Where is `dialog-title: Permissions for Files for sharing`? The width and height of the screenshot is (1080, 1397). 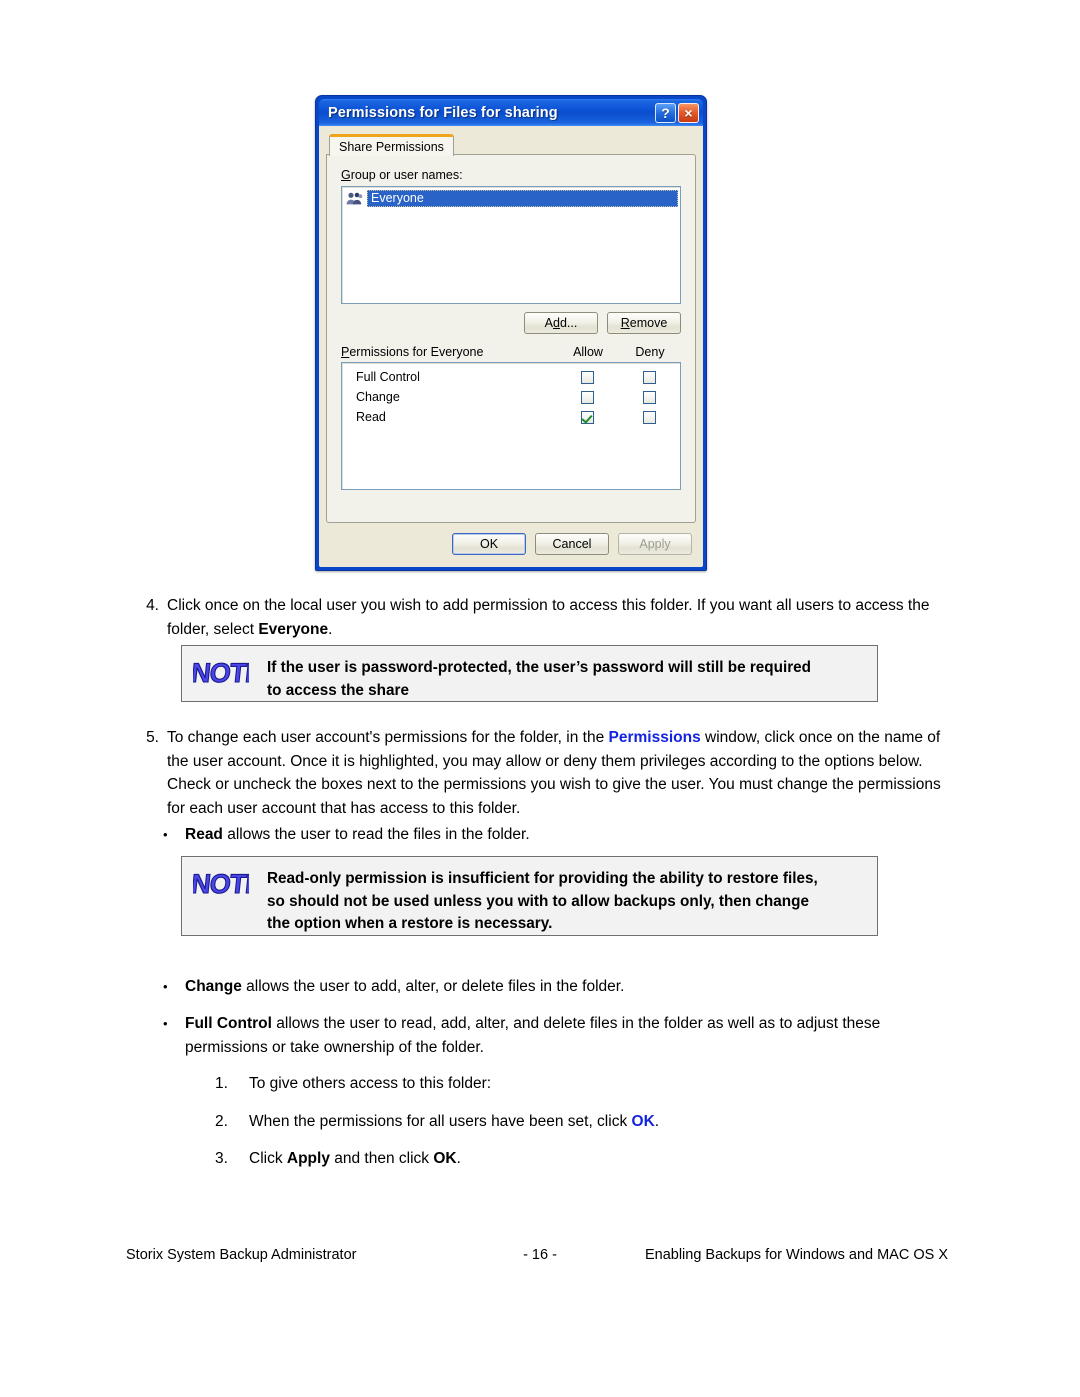
dialog-title: Permissions for Files for sharing is located at coordinates (443, 112).